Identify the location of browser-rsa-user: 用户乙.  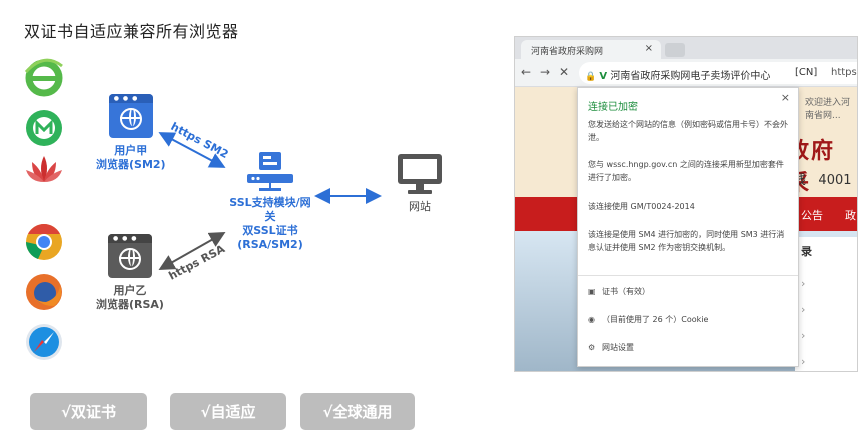
(130, 290).